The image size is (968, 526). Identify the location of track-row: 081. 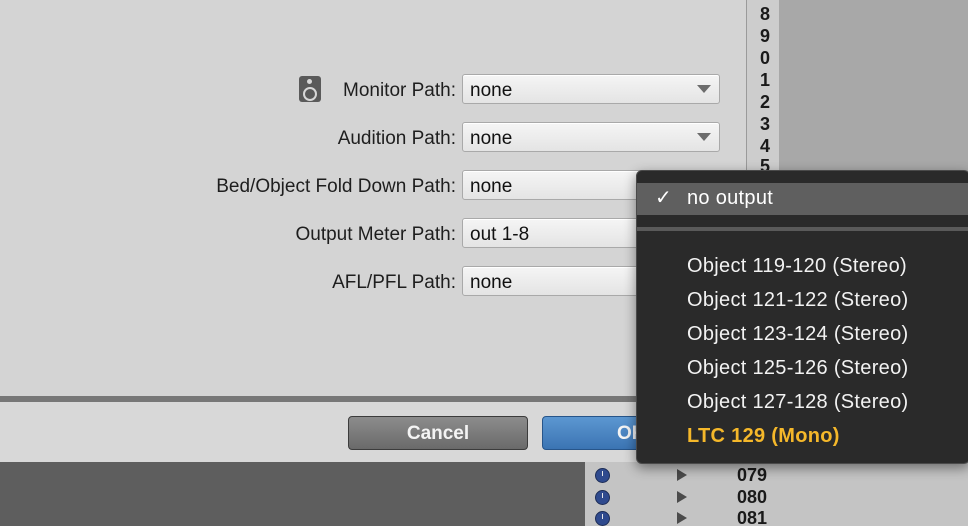
(776, 516).